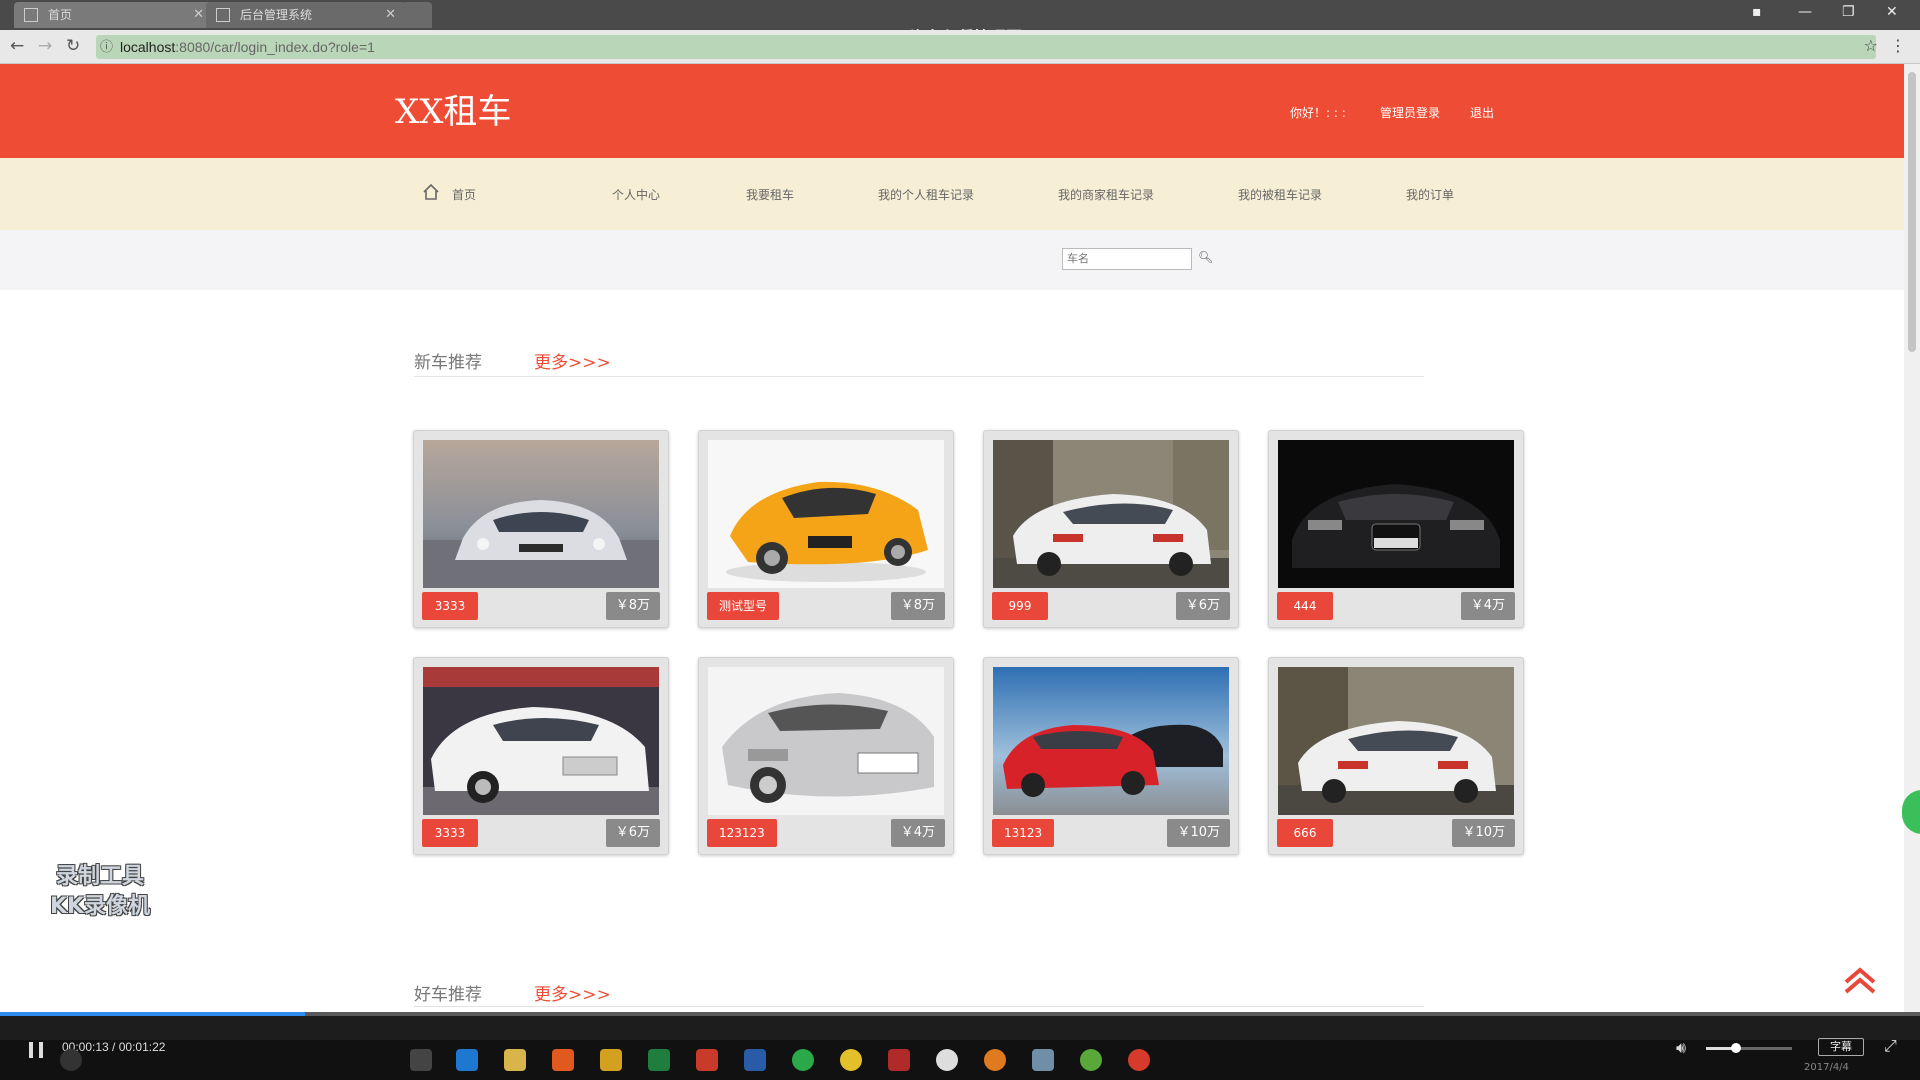 The width and height of the screenshot is (1920, 1080). I want to click on reload-icon: ↻, so click(73, 46).